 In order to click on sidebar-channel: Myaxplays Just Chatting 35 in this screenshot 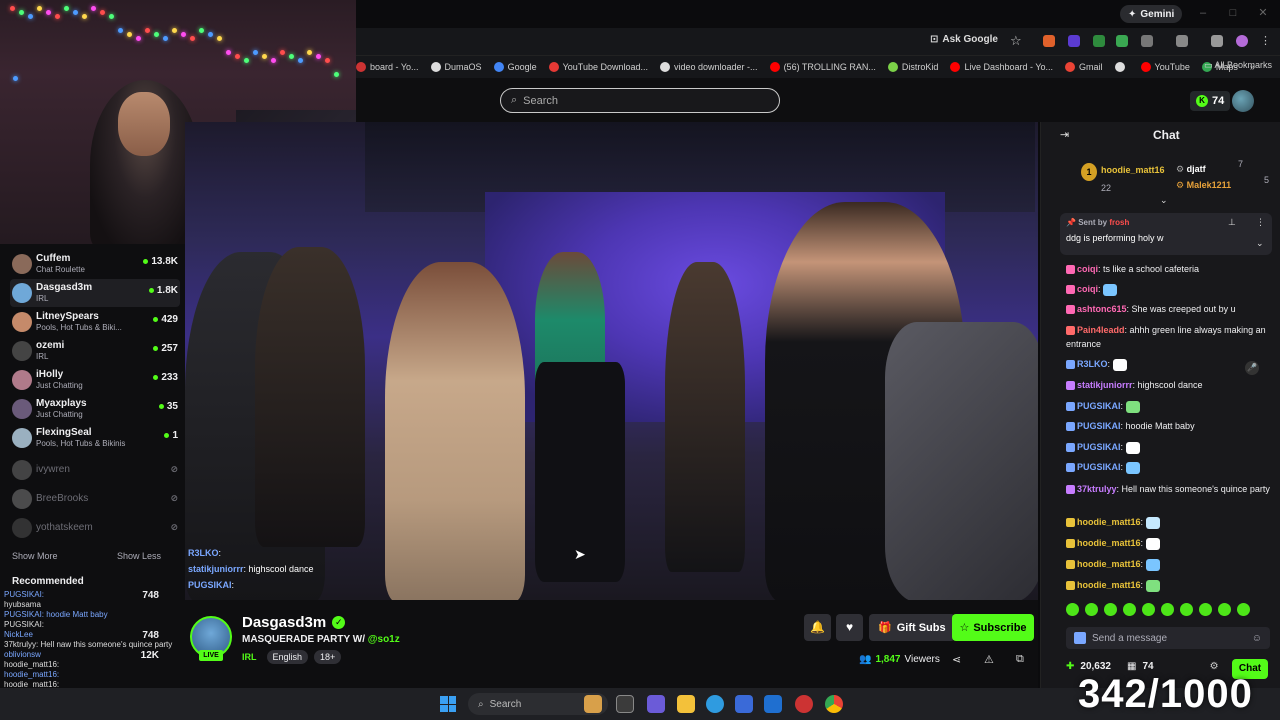, I will do `click(95, 409)`.